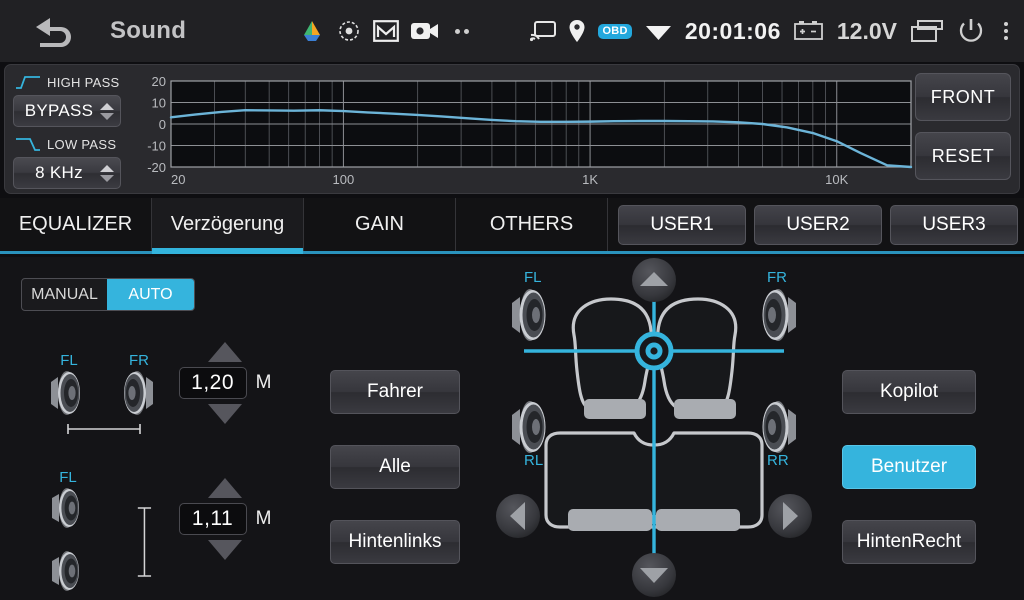 Image resolution: width=1024 pixels, height=600 pixels. What do you see at coordinates (99, 534) in the screenshot?
I see `speaker-pair-left: FL` at bounding box center [99, 534].